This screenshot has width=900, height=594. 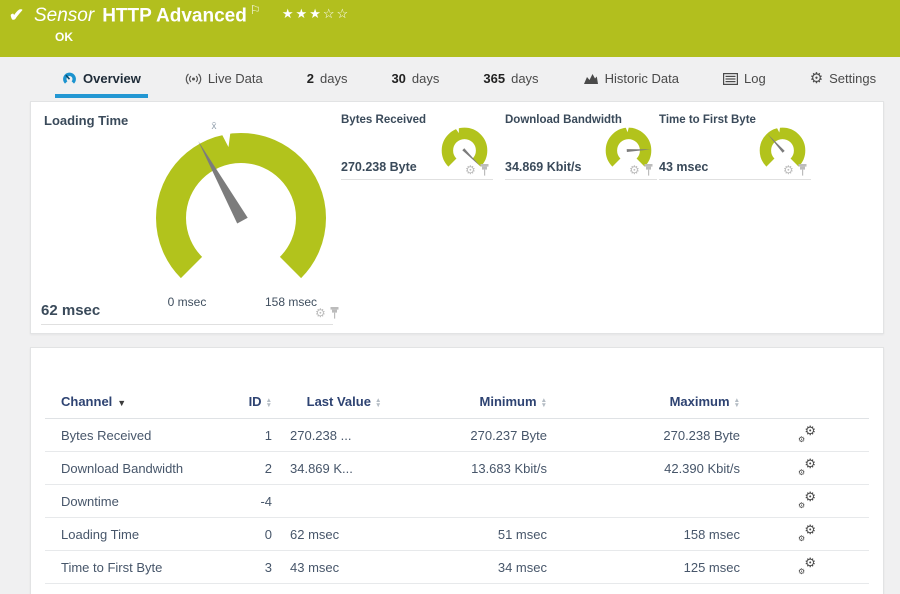 What do you see at coordinates (417, 147) in the screenshot?
I see `widget-bytes-received: Bytes Received 270.238 Byte ⚙` at bounding box center [417, 147].